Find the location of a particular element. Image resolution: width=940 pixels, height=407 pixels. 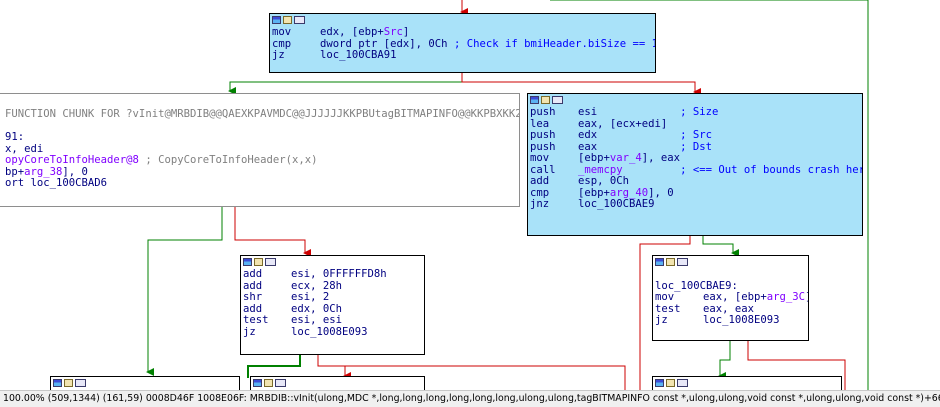

asm-line is located at coordinates (262, 127).